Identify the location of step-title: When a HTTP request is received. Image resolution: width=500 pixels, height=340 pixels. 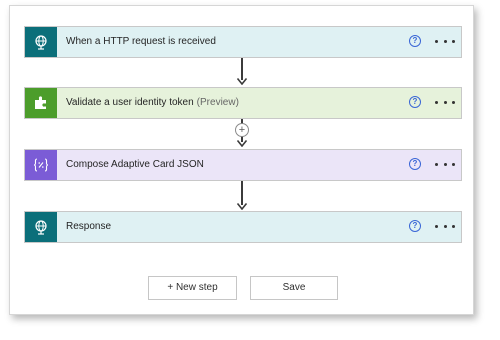
(142, 42).